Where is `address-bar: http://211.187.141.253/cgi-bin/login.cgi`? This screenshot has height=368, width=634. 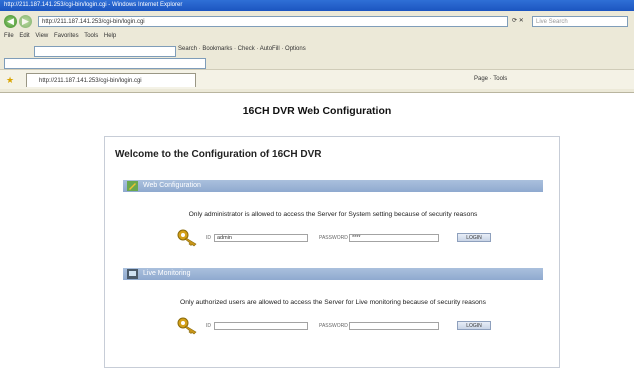 address-bar: http://211.187.141.253/cgi-bin/login.cgi is located at coordinates (273, 21).